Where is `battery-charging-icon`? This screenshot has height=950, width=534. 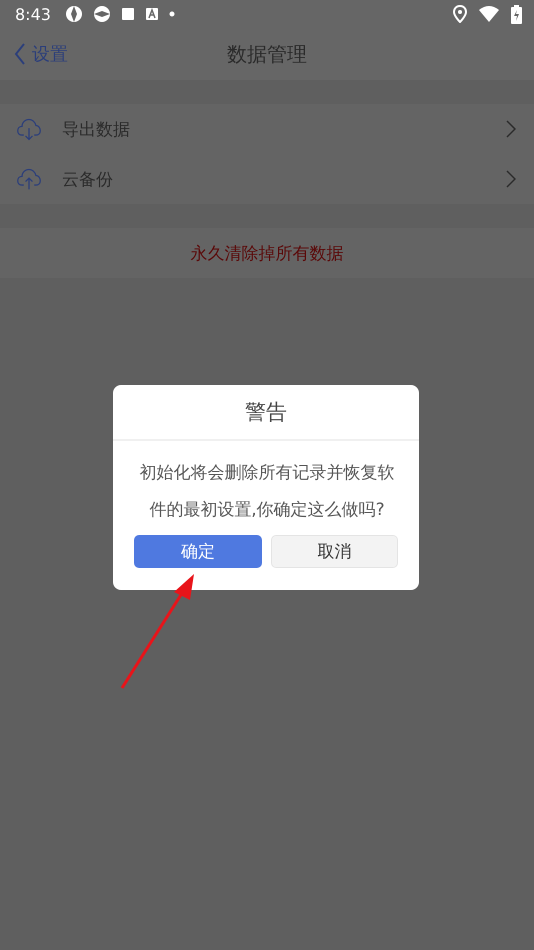
battery-charging-icon is located at coordinates (516, 14).